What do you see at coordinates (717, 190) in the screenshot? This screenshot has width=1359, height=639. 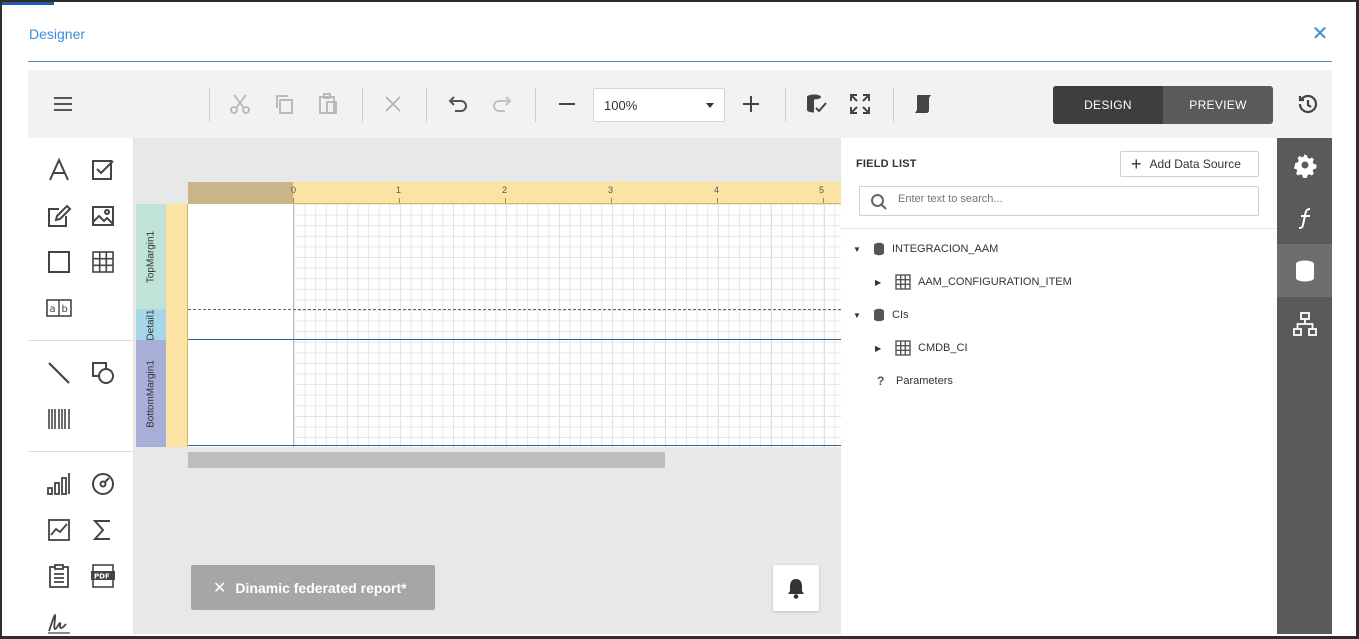 I see `ruler-label: 4` at bounding box center [717, 190].